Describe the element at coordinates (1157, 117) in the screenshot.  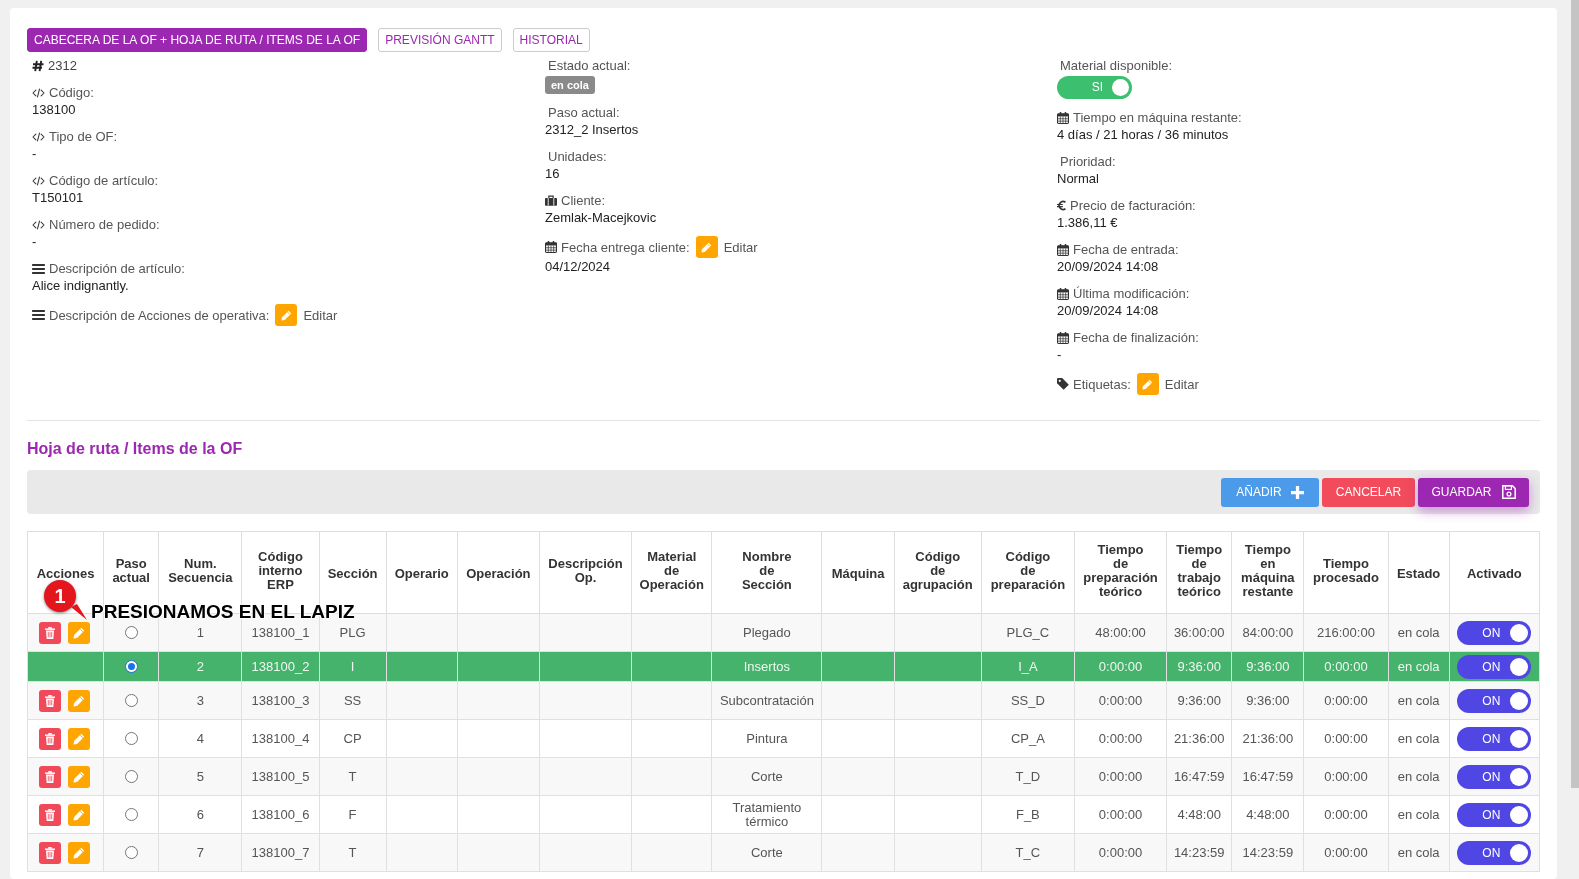
I see `field-label: Tiempo en máquina restante:` at that location.